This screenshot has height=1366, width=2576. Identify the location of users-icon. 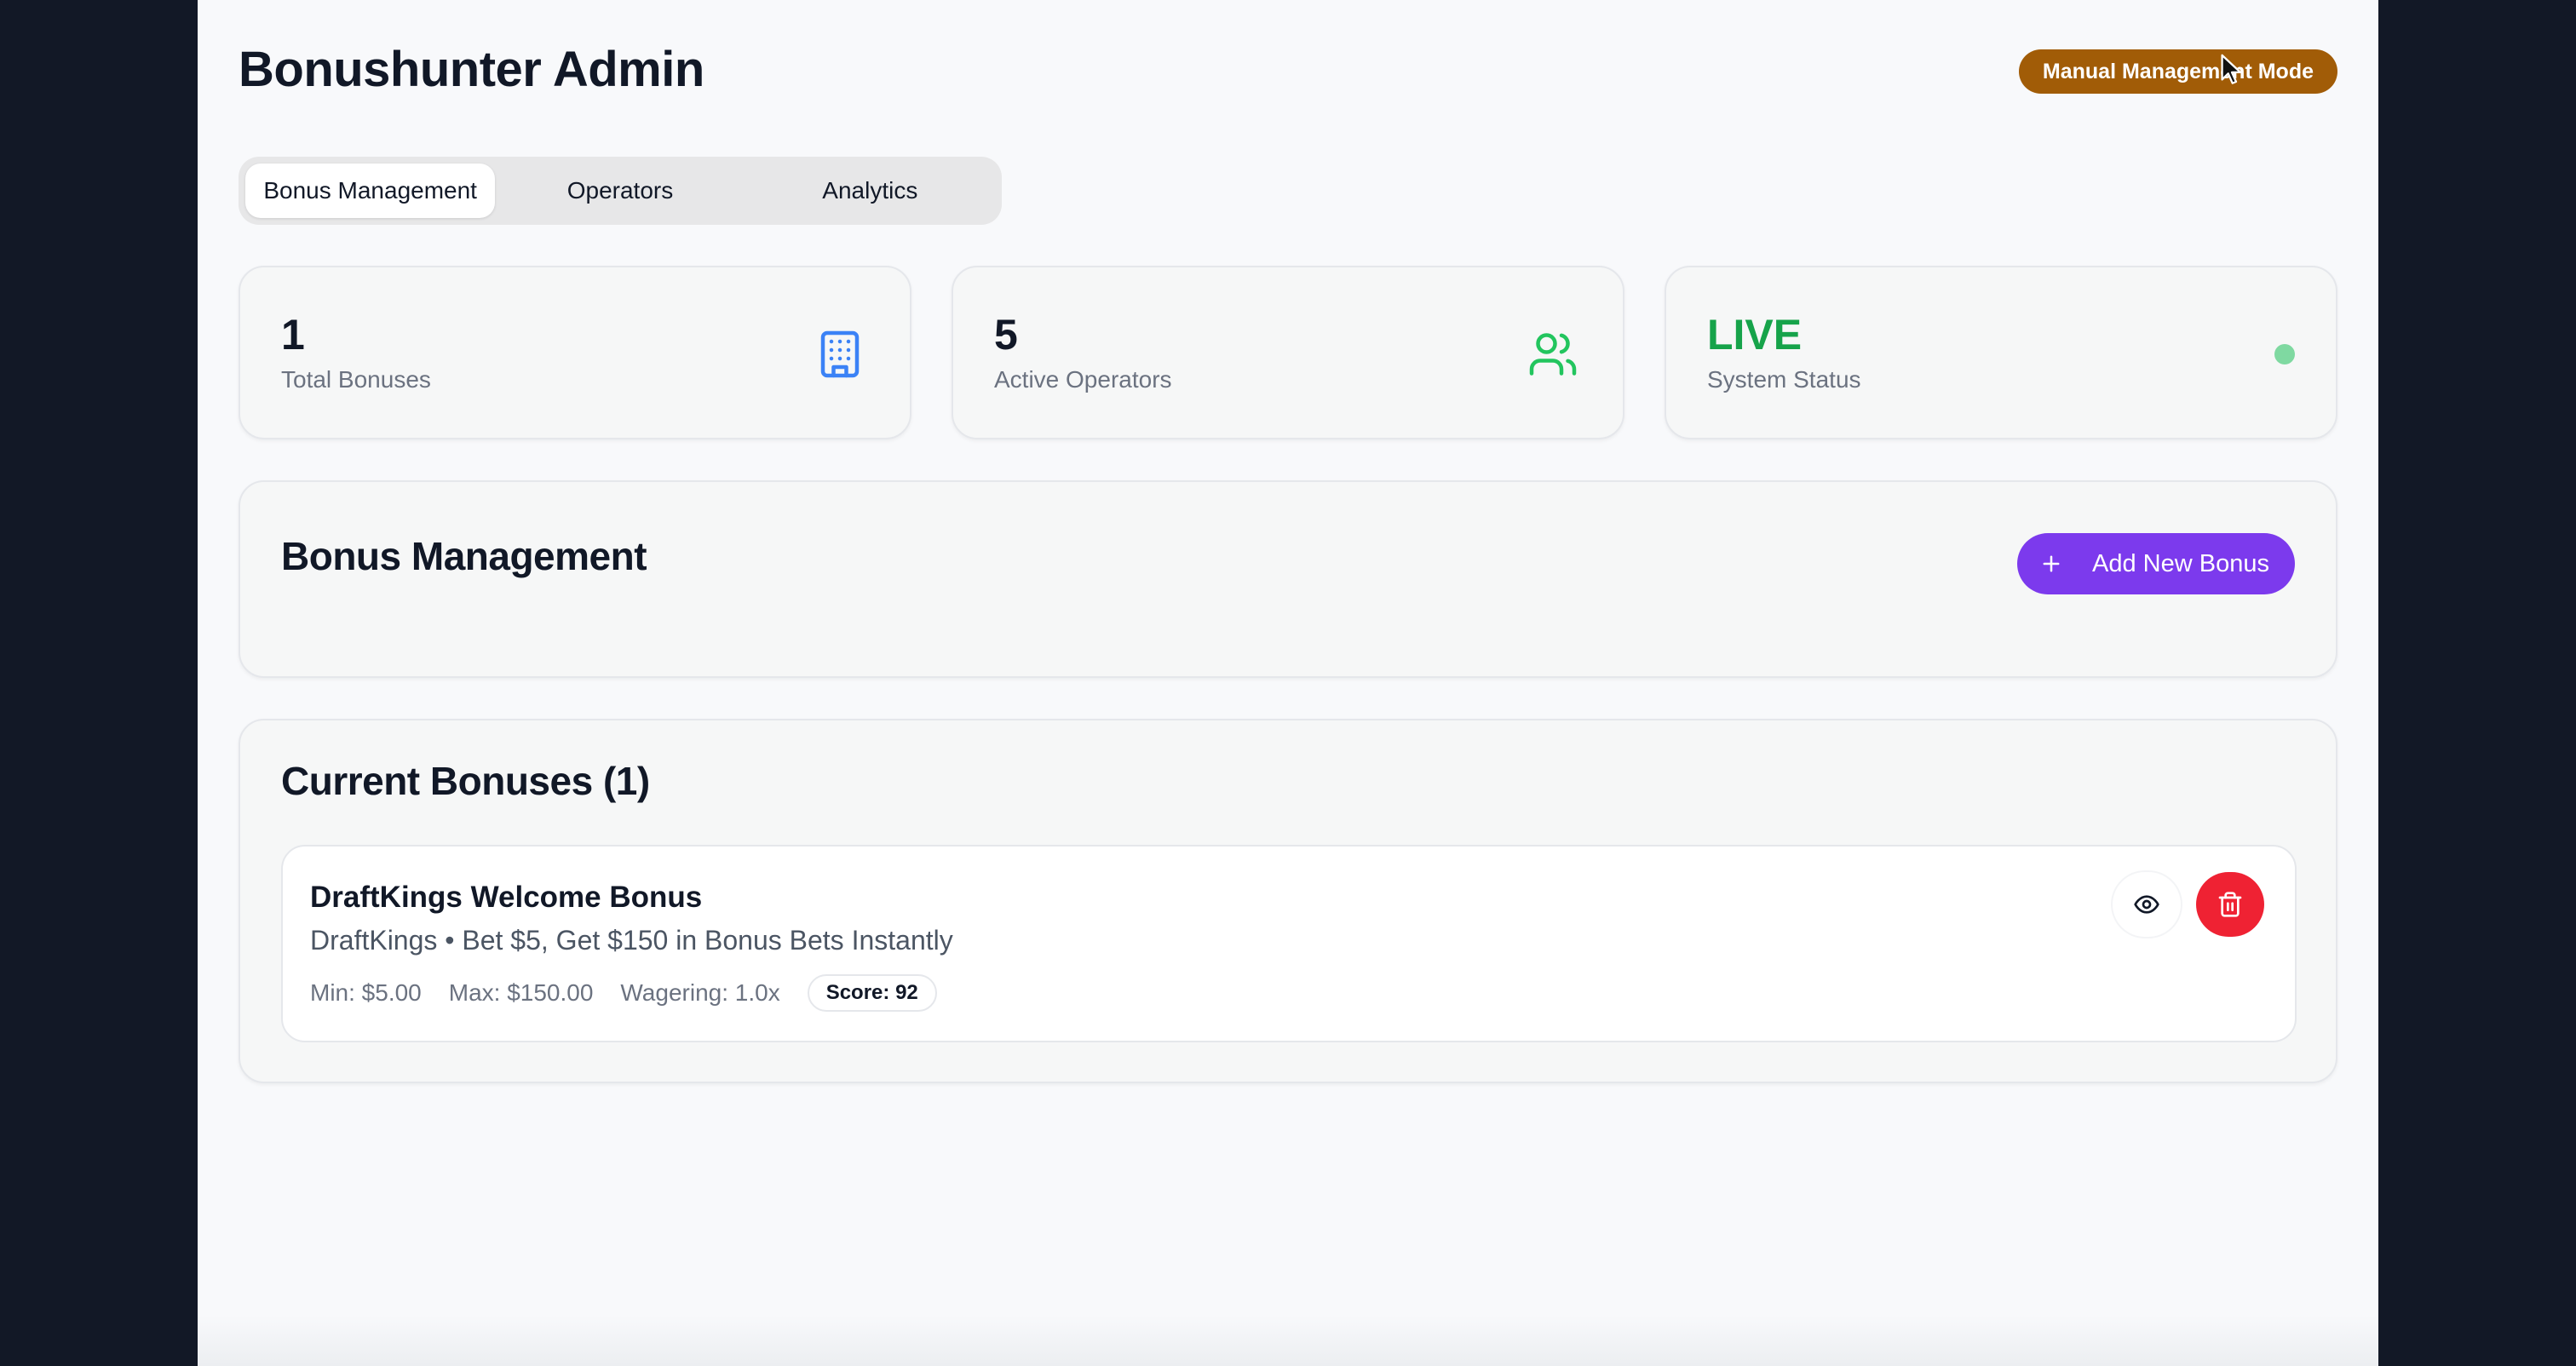
(1553, 354).